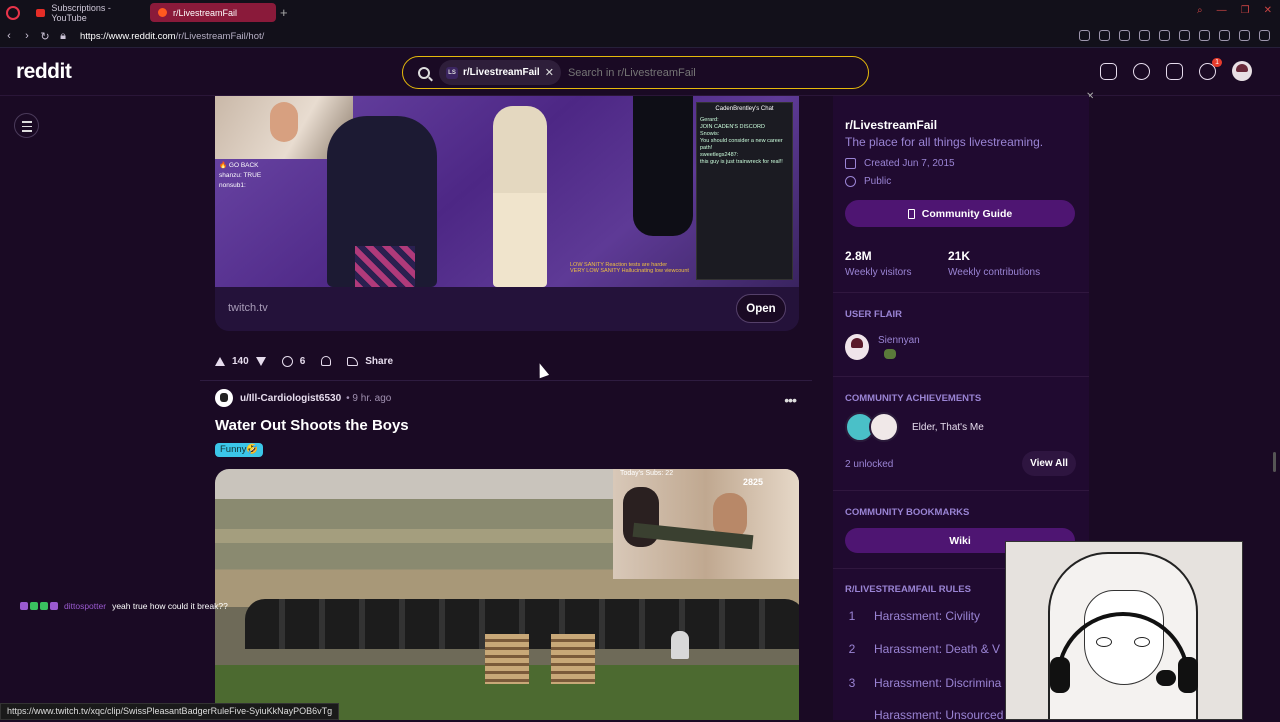  What do you see at coordinates (27, 36) in the screenshot?
I see `forward-icon: ›` at bounding box center [27, 36].